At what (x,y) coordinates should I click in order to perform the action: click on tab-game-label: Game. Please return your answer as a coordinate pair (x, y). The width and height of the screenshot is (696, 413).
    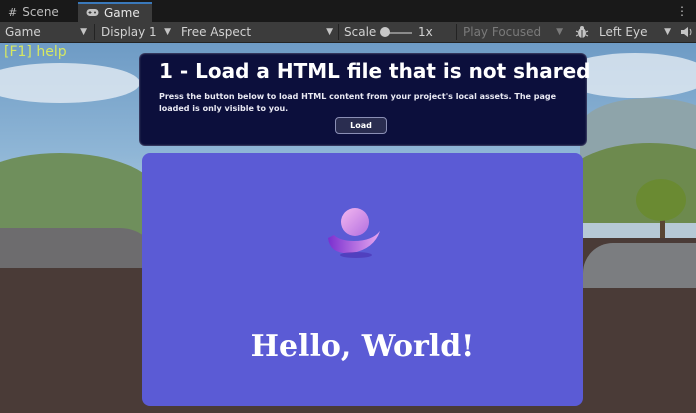
    Looking at the image, I should click on (122, 13).